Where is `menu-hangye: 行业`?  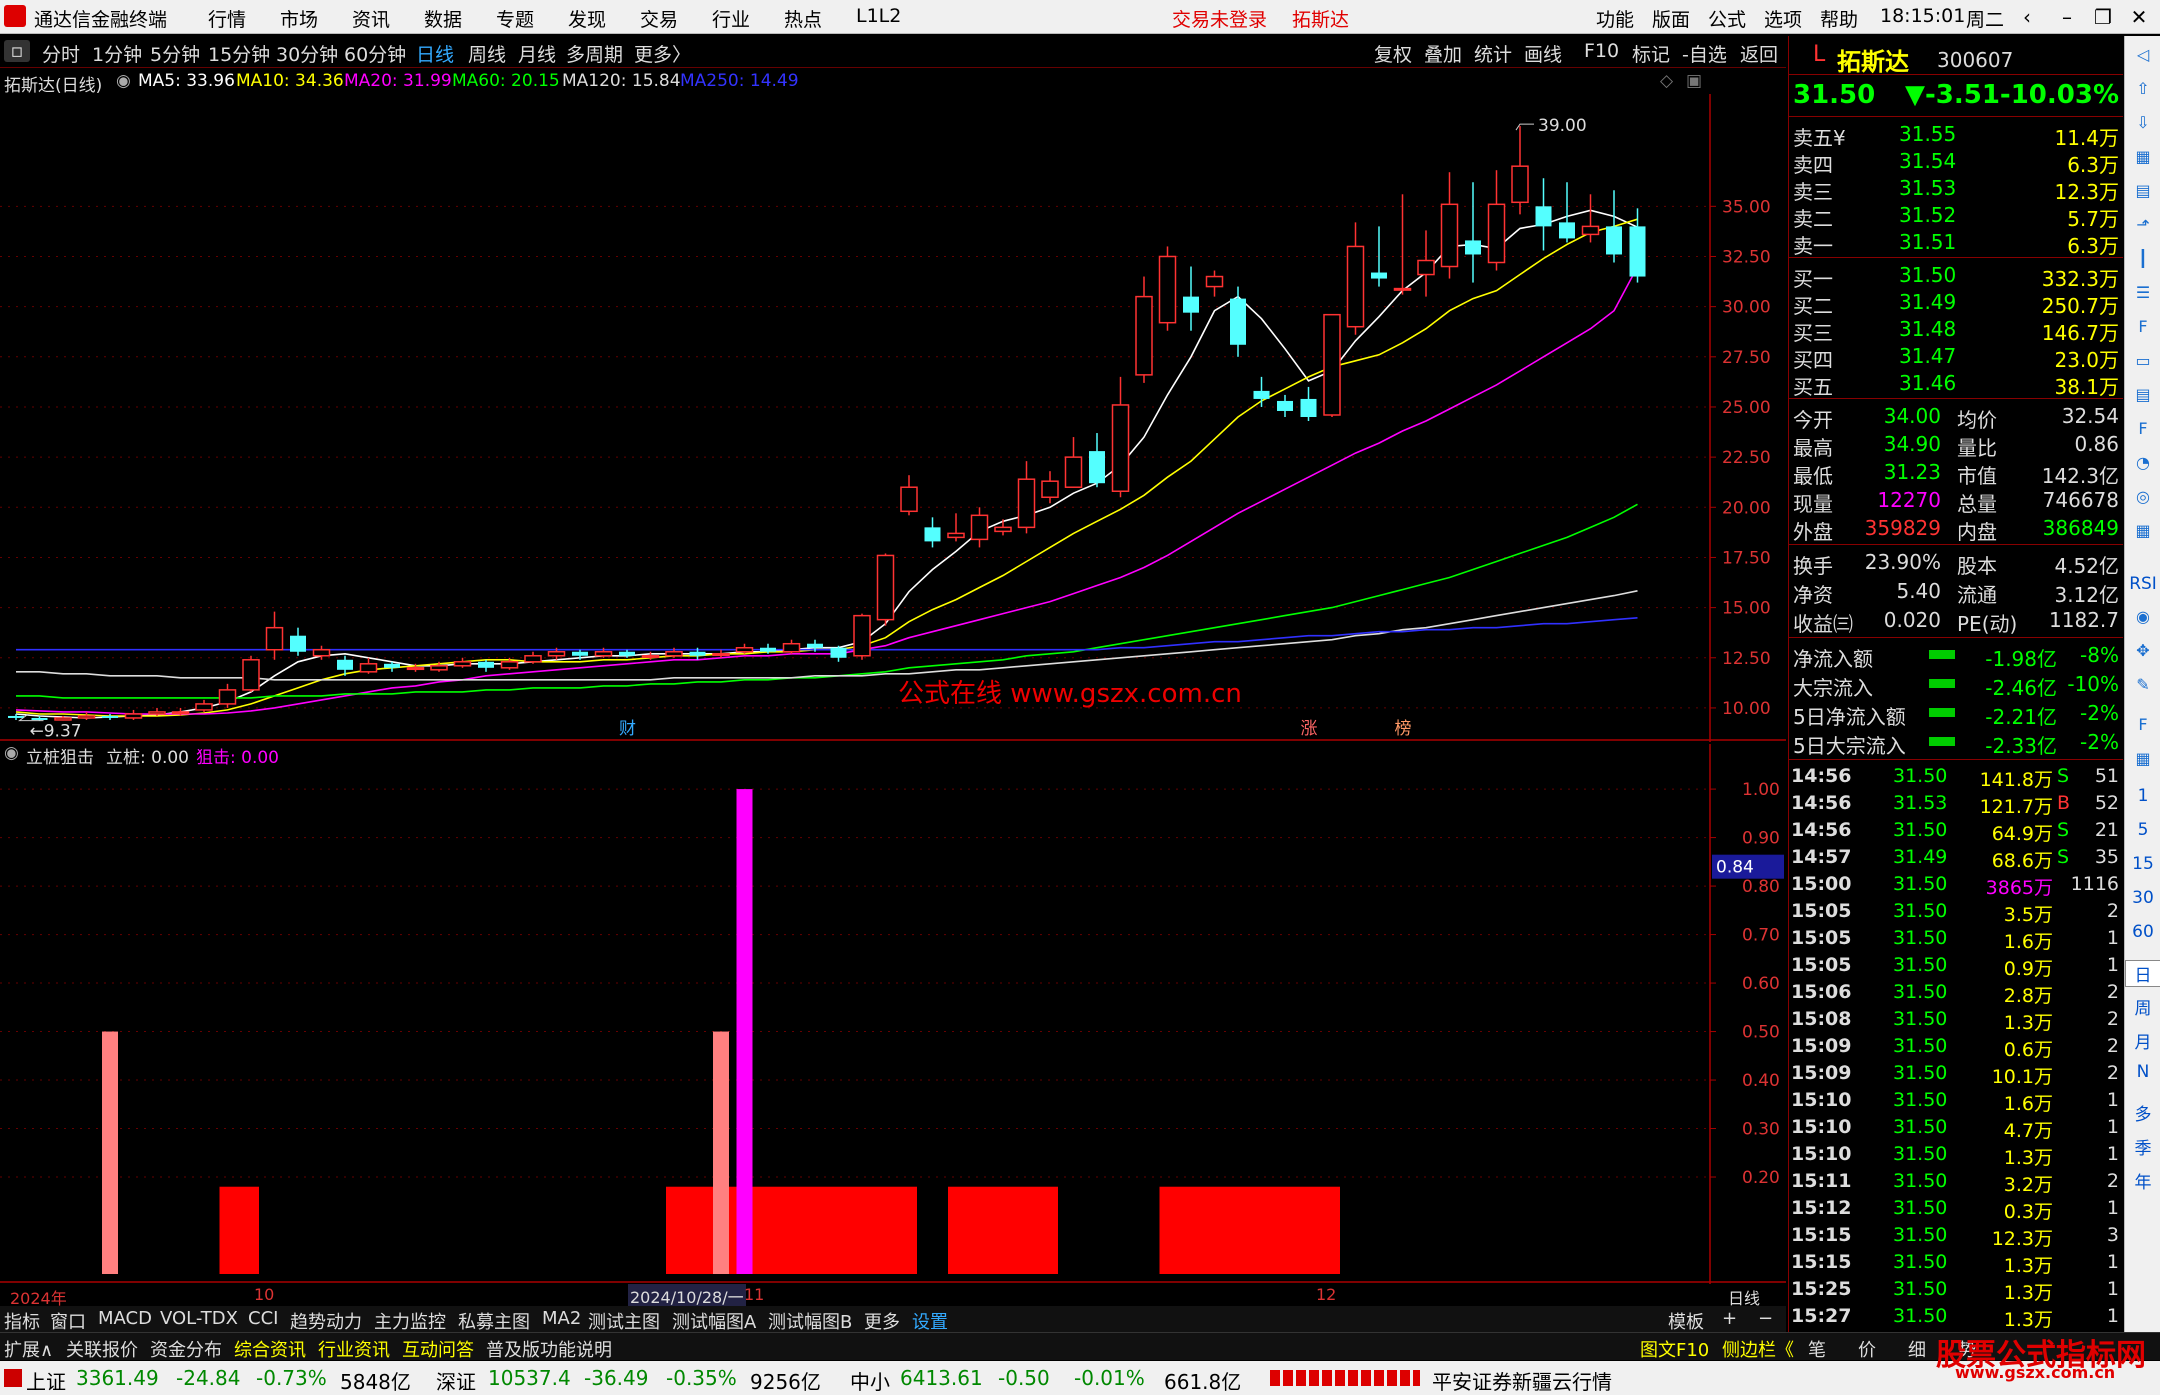 menu-hangye: 行业 is located at coordinates (731, 18).